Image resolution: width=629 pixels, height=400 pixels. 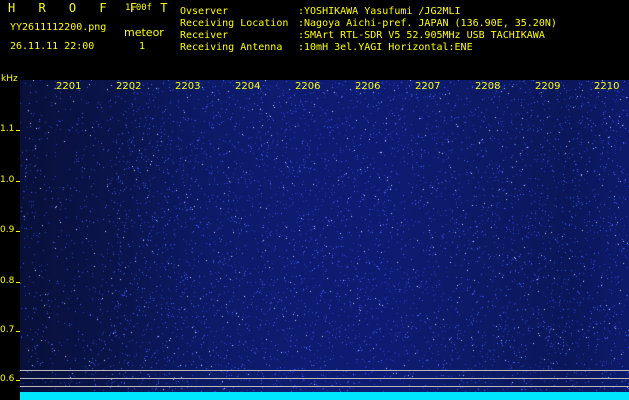 I want to click on band-line-middle, so click(x=324, y=378).